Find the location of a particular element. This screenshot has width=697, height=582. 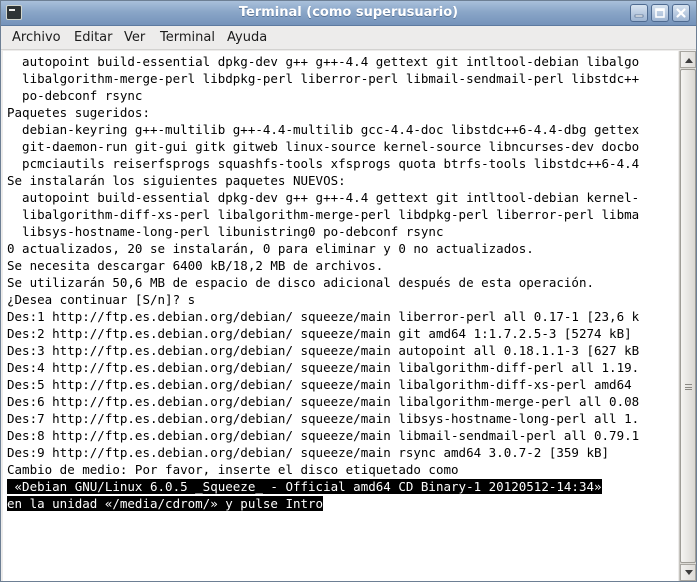

vertical-scrollbar is located at coordinates (687, 316).